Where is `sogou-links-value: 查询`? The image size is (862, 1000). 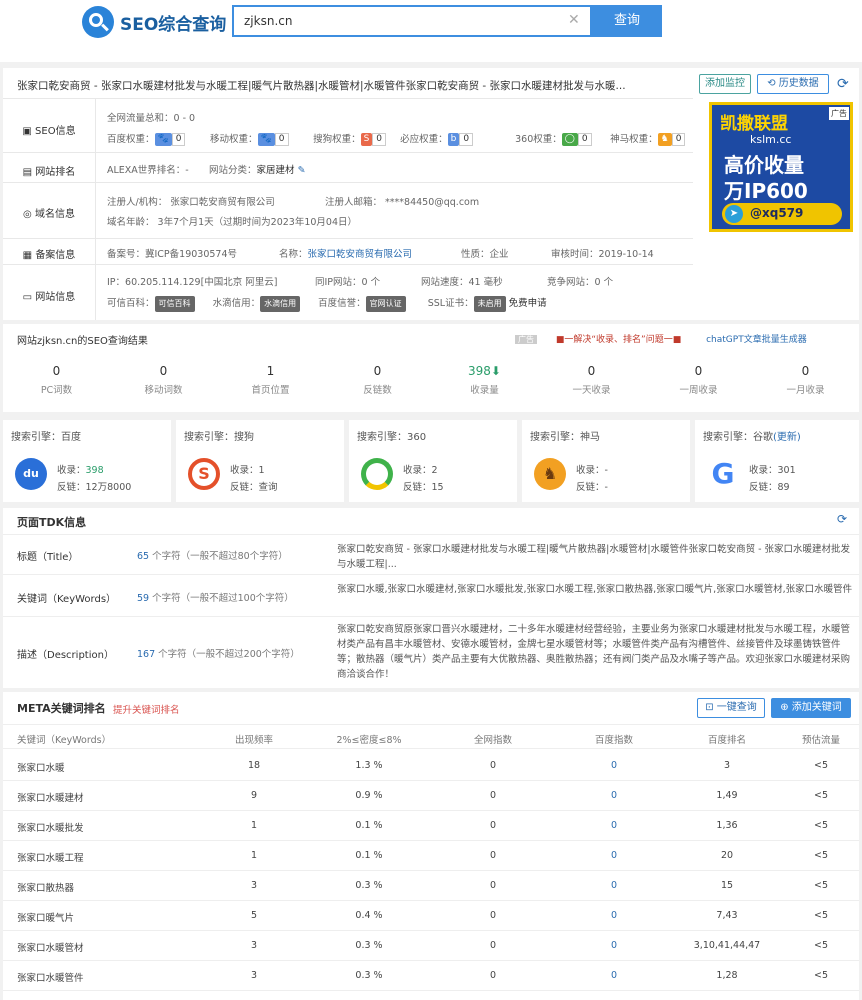
sogou-links-value: 查询 is located at coordinates (268, 487).